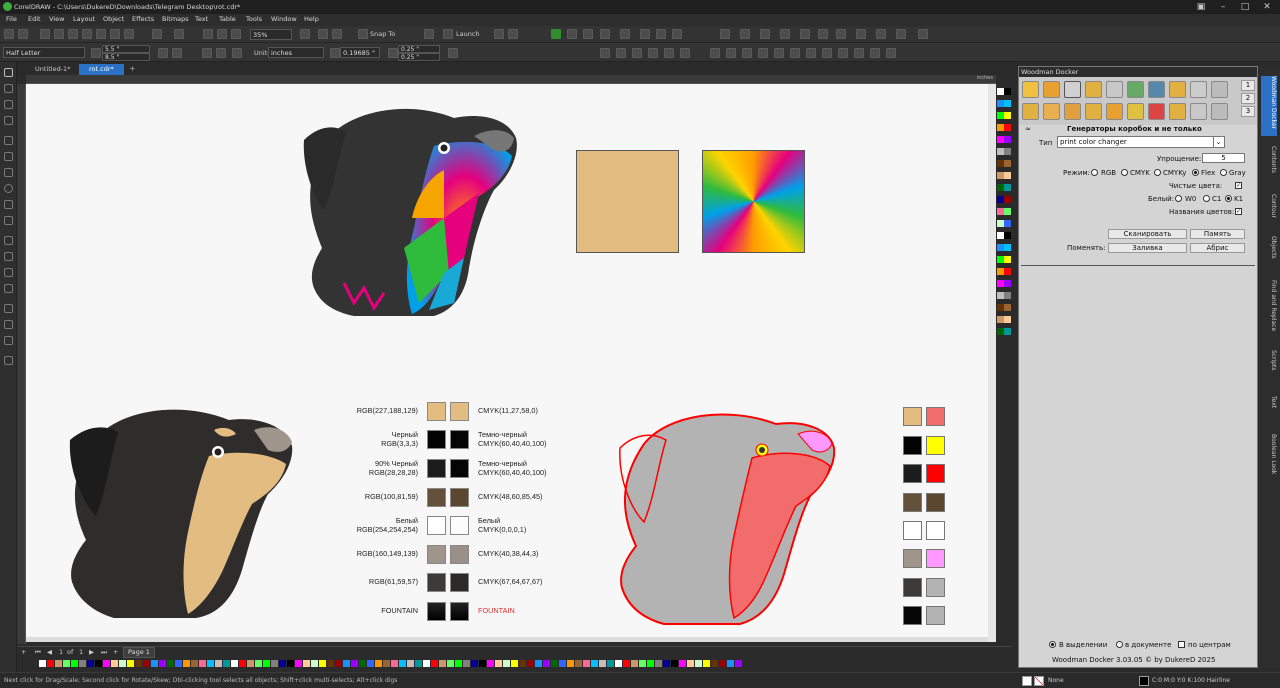  What do you see at coordinates (901, 34) in the screenshot?
I see `tool-m-icon` at bounding box center [901, 34].